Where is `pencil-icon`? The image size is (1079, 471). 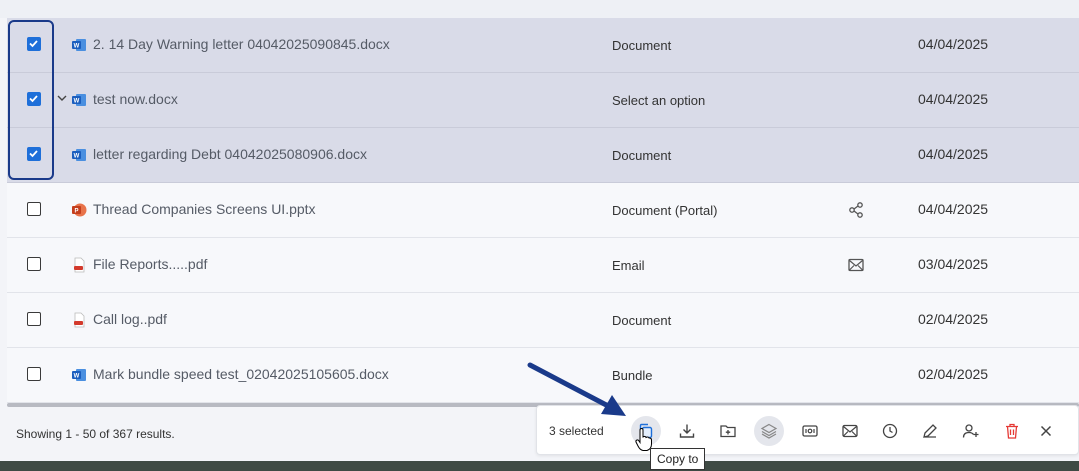 pencil-icon is located at coordinates (930, 431).